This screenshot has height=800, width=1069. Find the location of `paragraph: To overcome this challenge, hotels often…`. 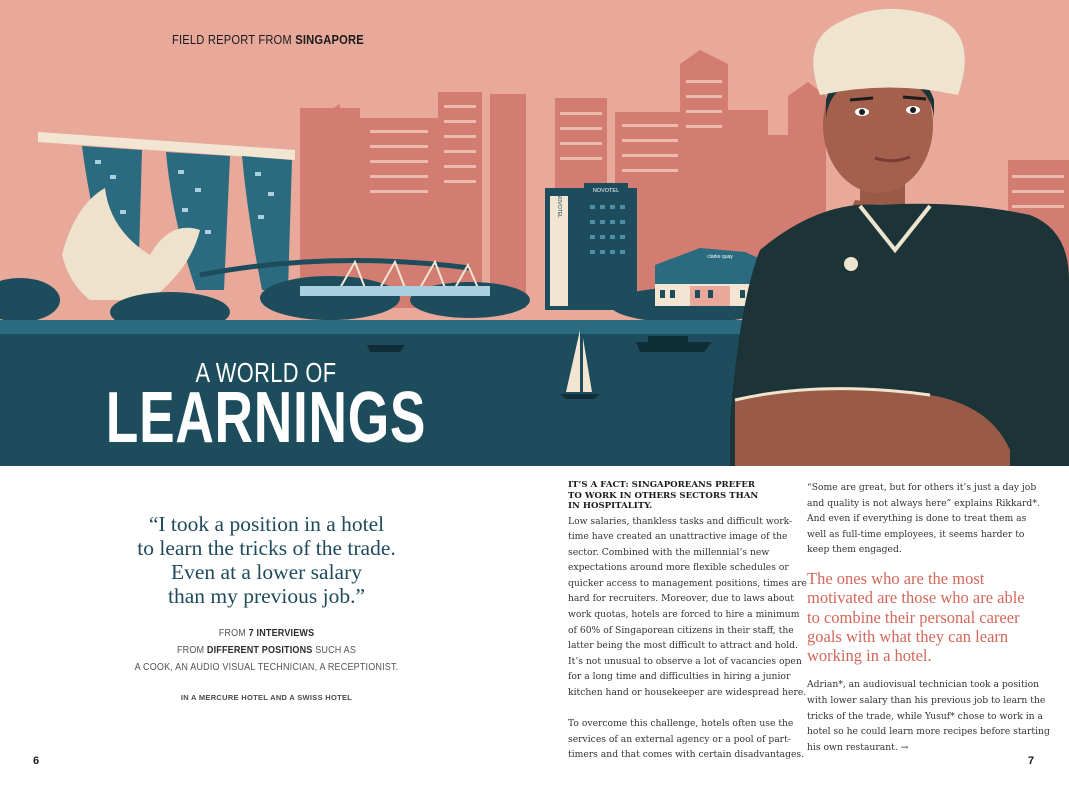

paragraph: To overcome this challenge, hotels often… is located at coordinates (686, 739).